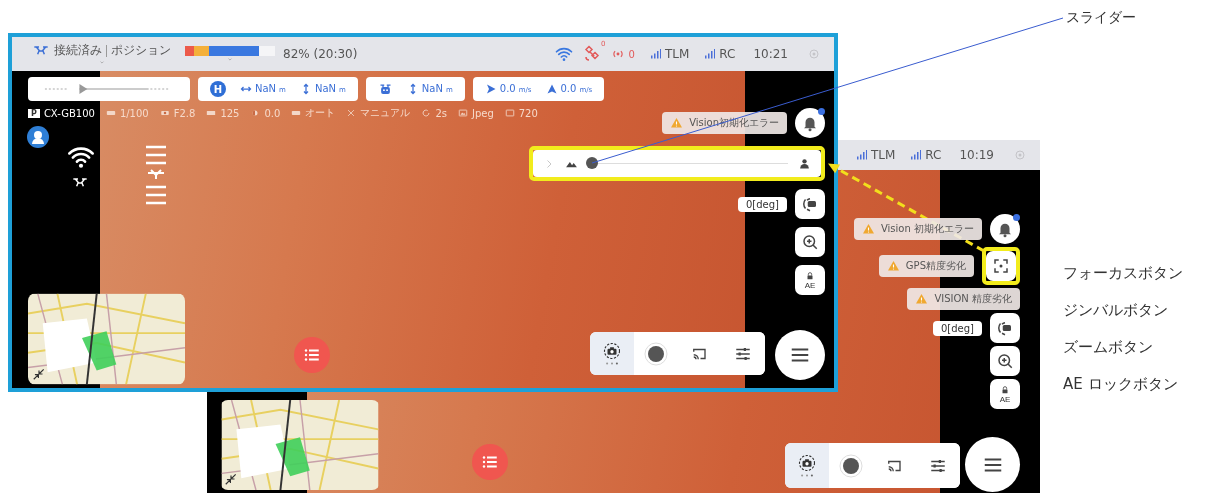 This screenshot has width=1221, height=493. Describe the element at coordinates (482, 113) in the screenshot. I see `camera-setting: Jpeg` at that location.